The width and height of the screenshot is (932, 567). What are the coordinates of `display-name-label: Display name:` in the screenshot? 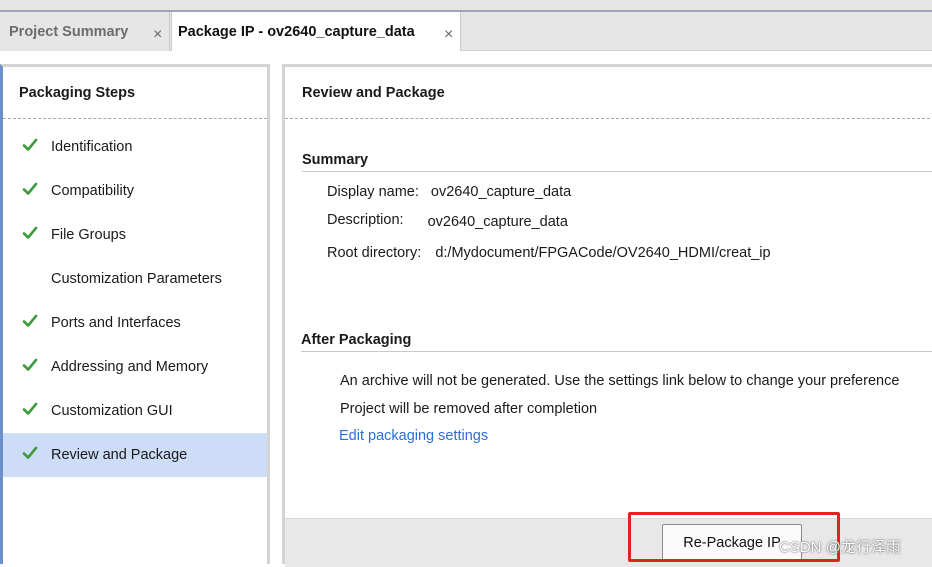 It's located at (373, 192).